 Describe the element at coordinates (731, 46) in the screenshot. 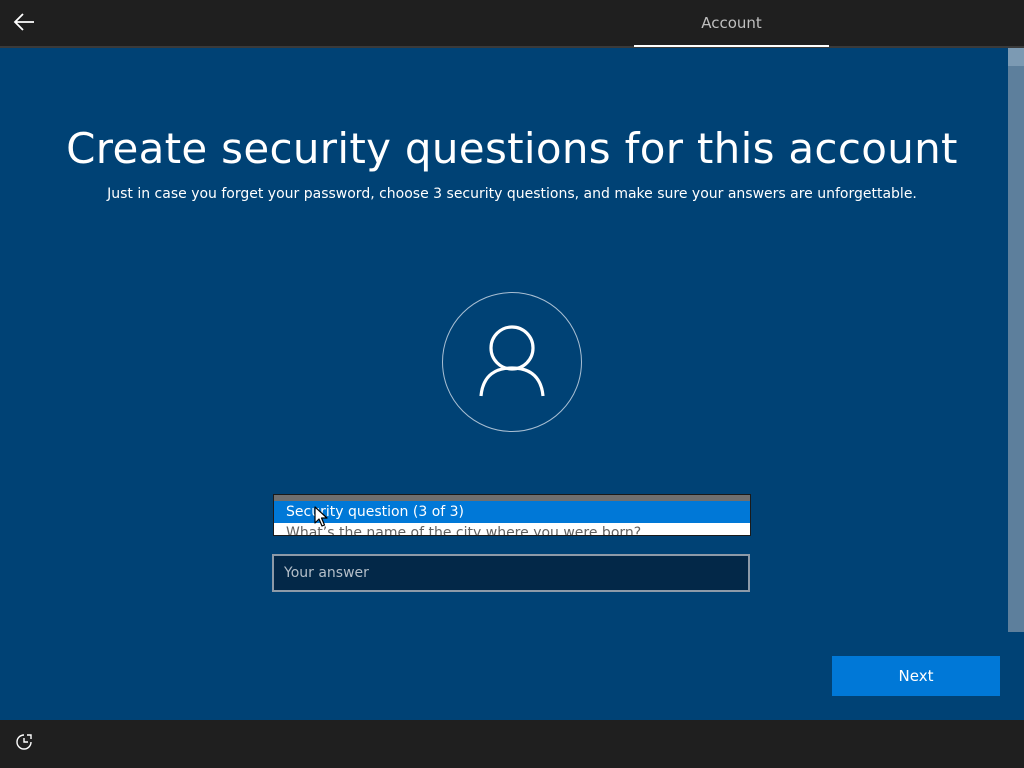

I see `tab-underline` at that location.